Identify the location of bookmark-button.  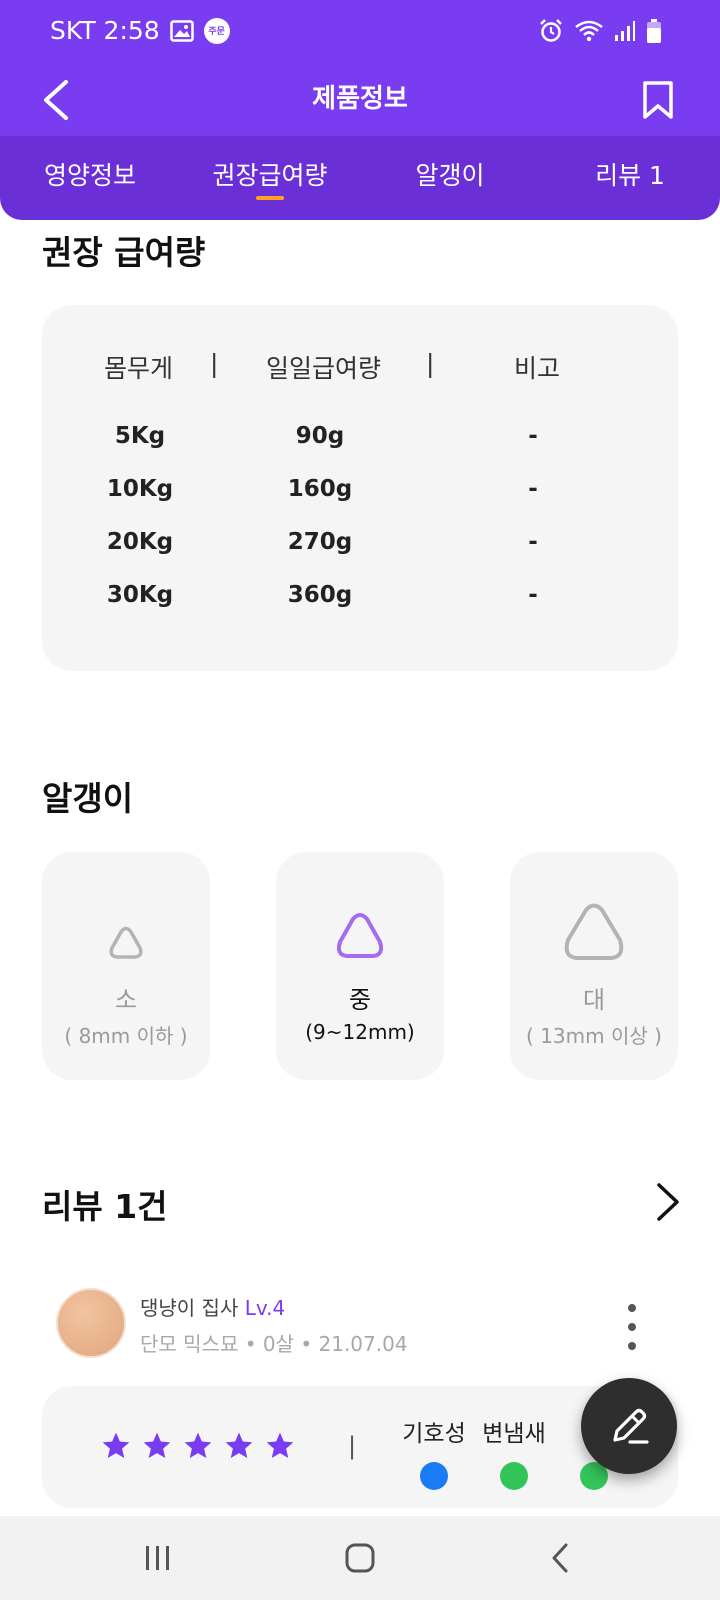
(658, 100).